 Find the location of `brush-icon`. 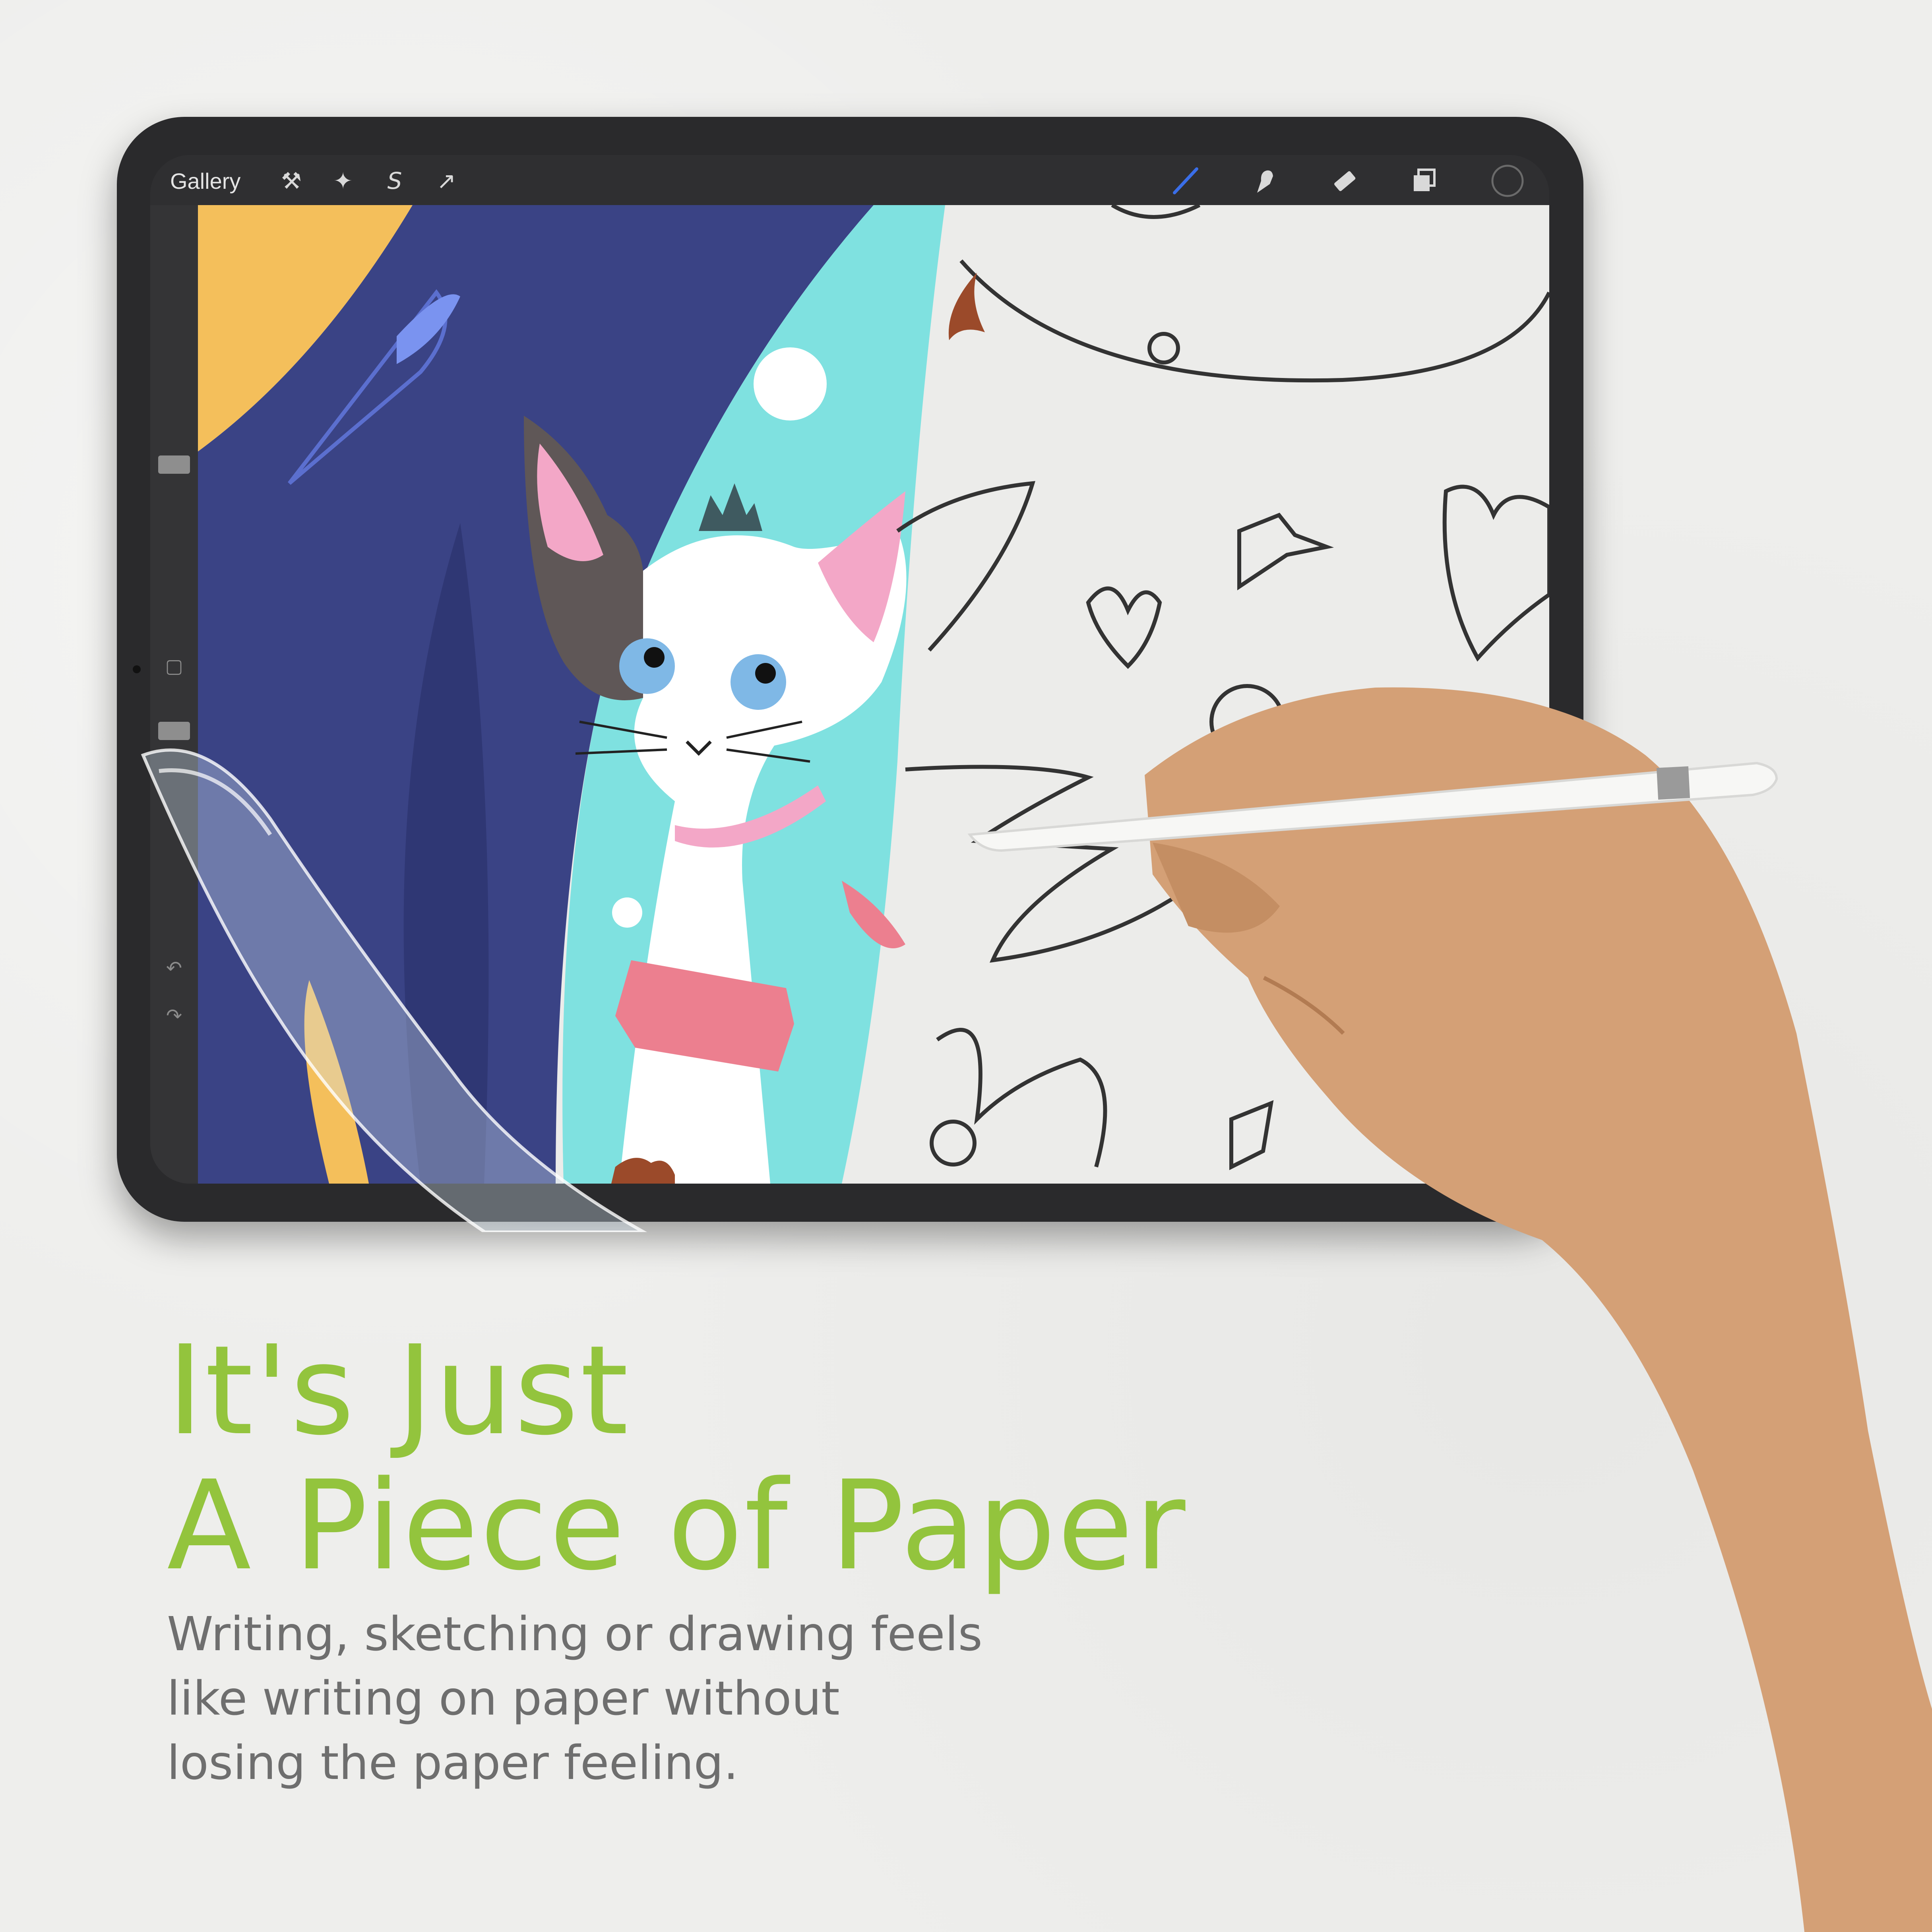

brush-icon is located at coordinates (1185, 181).